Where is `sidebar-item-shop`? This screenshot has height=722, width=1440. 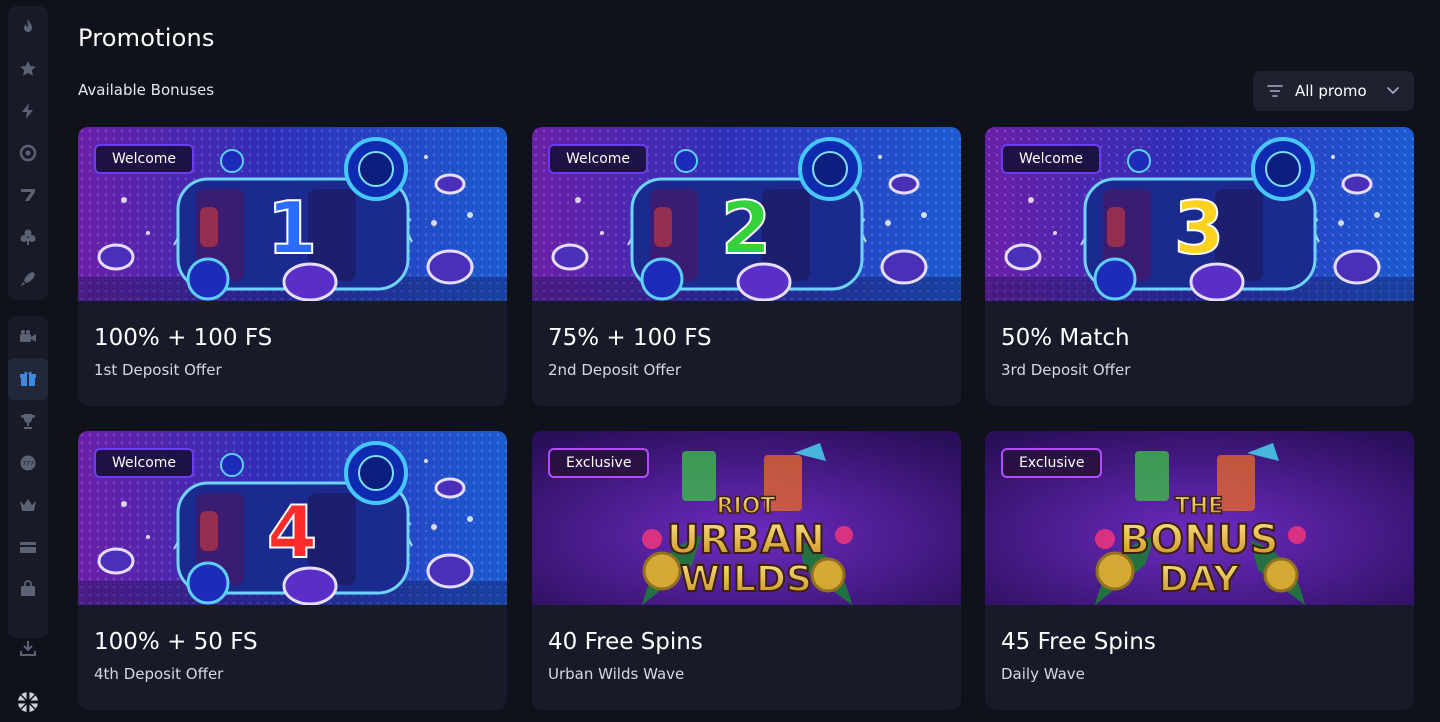
sidebar-item-shop is located at coordinates (28, 589).